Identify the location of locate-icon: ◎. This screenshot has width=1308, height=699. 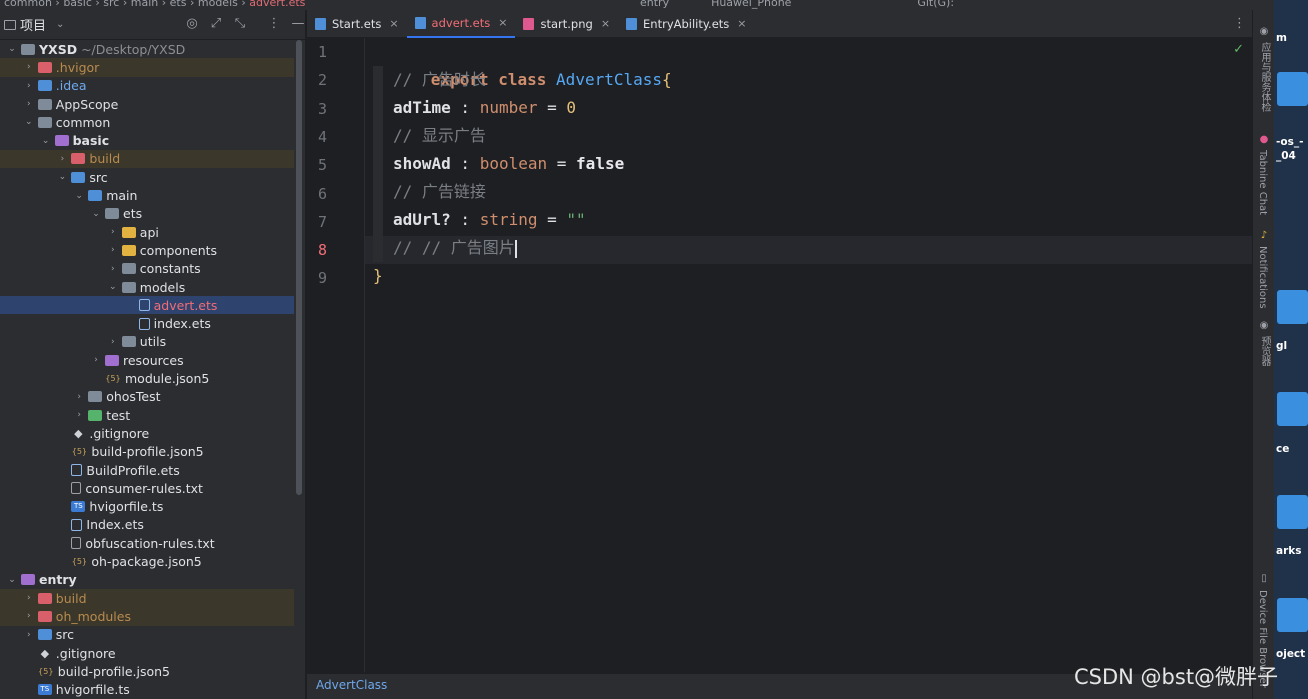
(192, 23).